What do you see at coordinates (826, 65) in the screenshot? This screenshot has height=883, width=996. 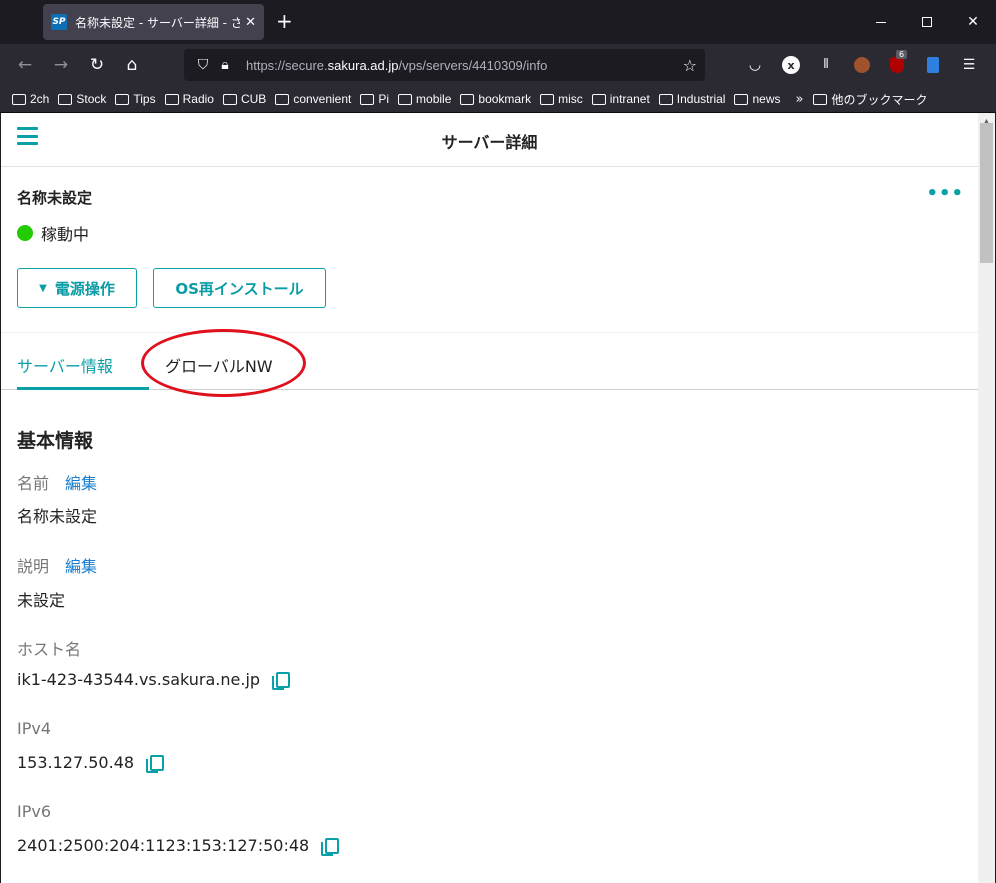 I see `library-icon: 𝍪` at bounding box center [826, 65].